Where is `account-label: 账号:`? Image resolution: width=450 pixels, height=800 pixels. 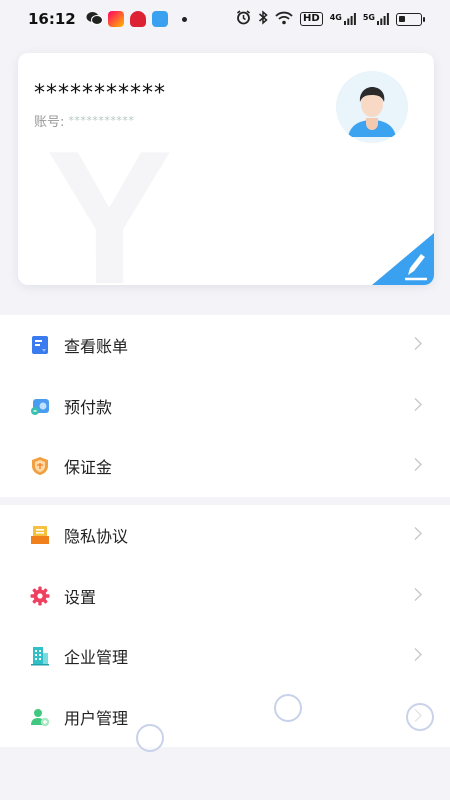
account-label: 账号: is located at coordinates (49, 122).